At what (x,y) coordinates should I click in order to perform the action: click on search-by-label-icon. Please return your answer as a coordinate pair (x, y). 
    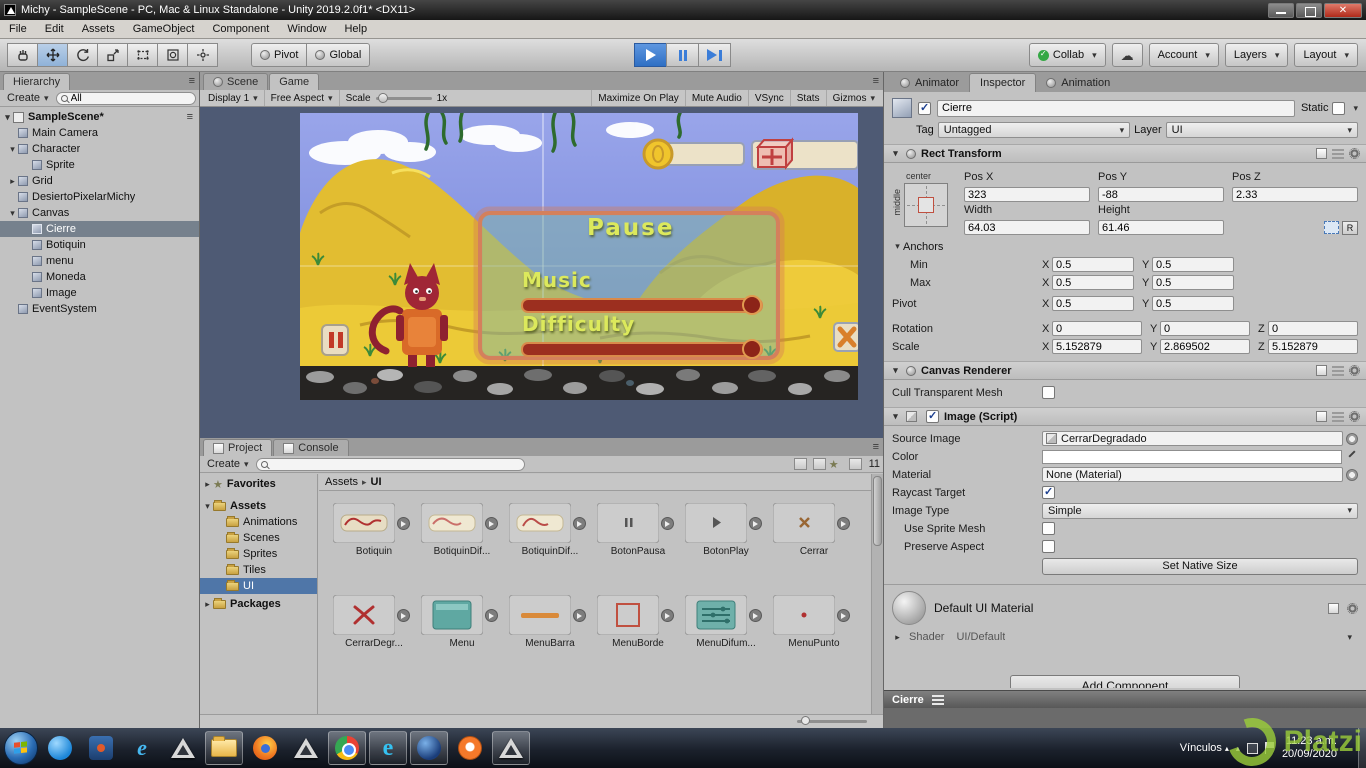
    Looking at the image, I should click on (819, 464).